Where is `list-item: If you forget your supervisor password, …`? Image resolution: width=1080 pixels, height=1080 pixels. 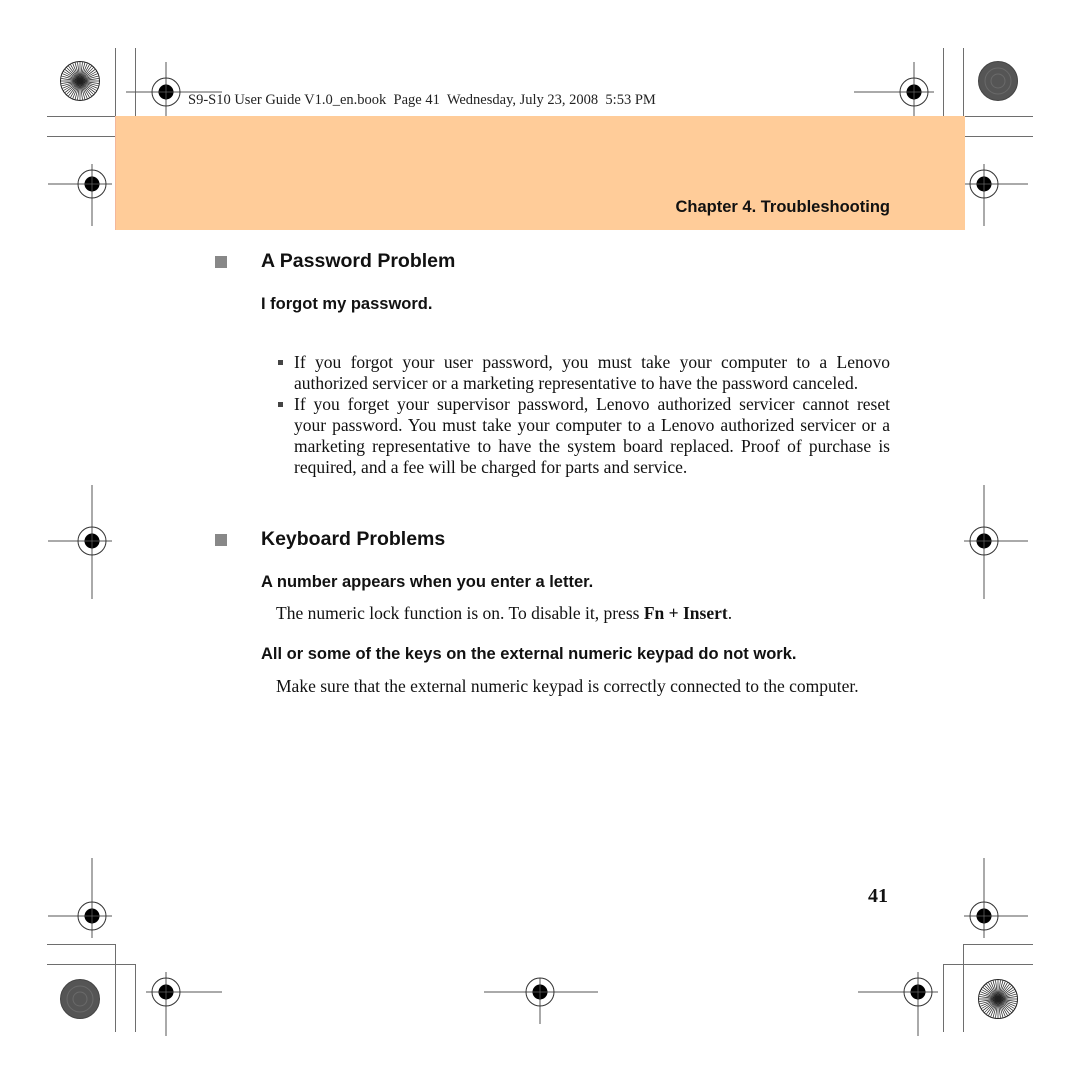 list-item: If you forget your supervisor password, … is located at coordinates (583, 436).